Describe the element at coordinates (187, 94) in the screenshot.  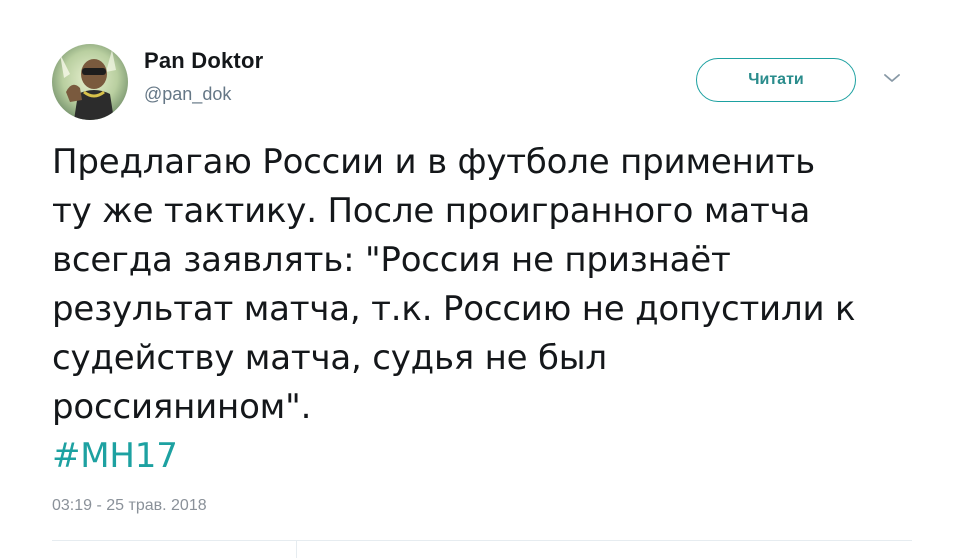
I see `author-handle: @pan_dok` at that location.